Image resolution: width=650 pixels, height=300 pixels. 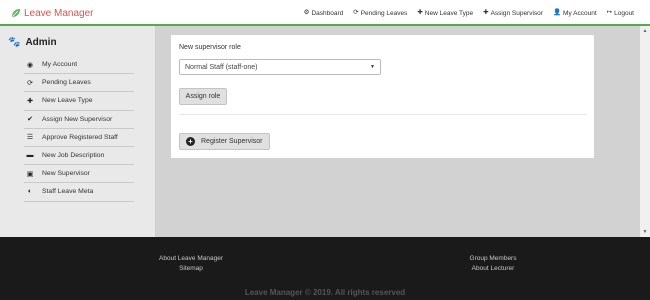 I want to click on footer-link-about-lecturer: About Lecturer, so click(x=493, y=269).